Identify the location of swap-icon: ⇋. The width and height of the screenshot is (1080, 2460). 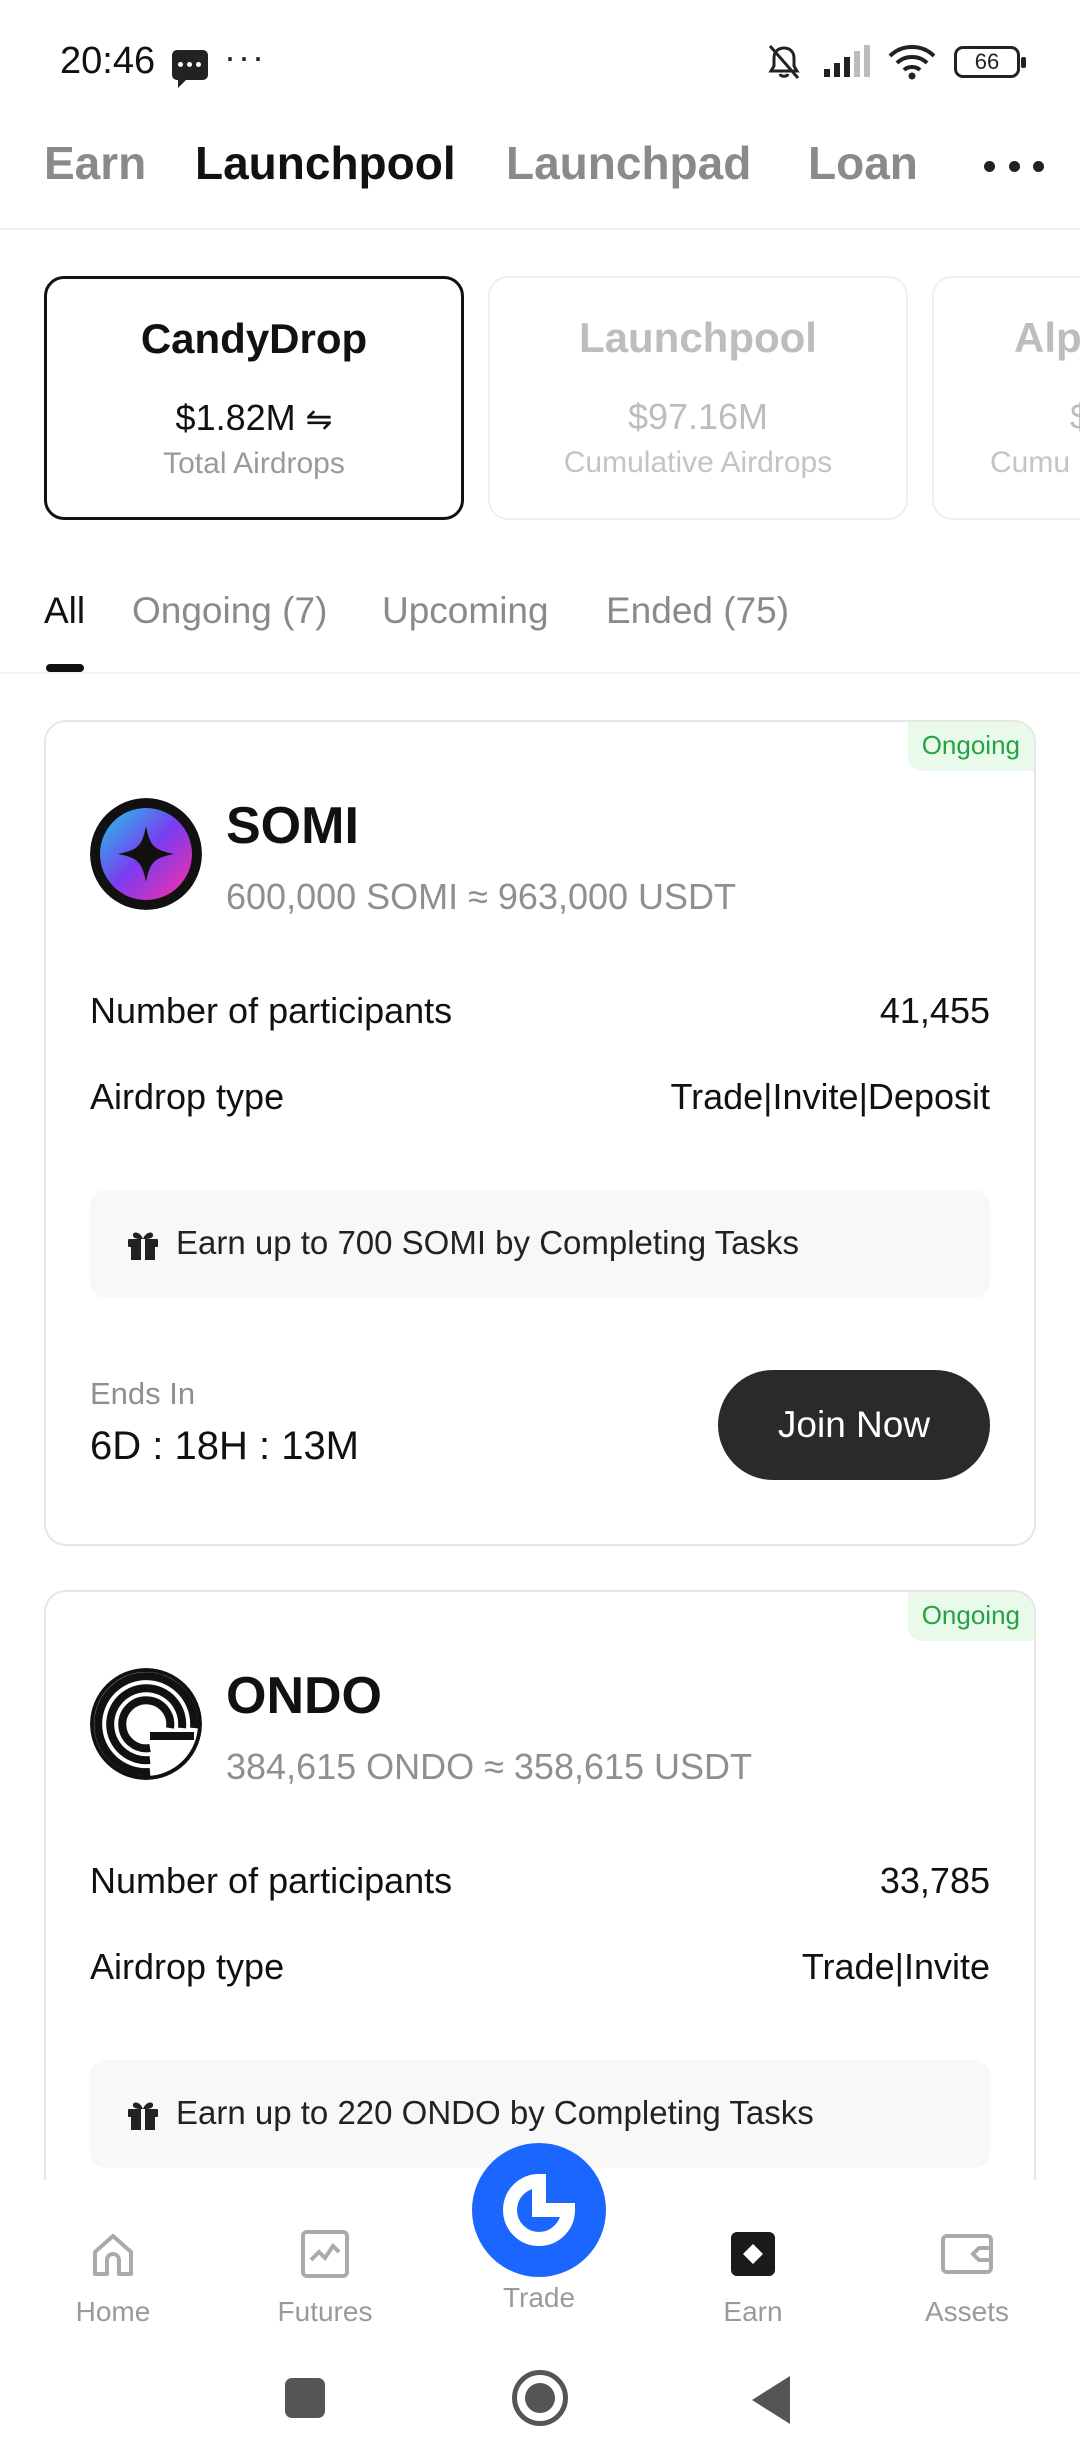
(319, 419).